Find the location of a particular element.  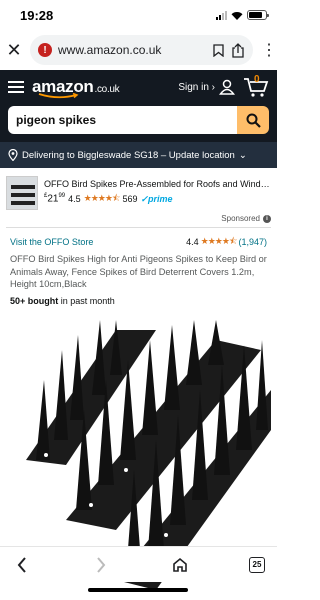

sponsored-product-meta: £2199 4.5 ★★★★⯪ 569 ✓prime is located at coordinates (157, 199).